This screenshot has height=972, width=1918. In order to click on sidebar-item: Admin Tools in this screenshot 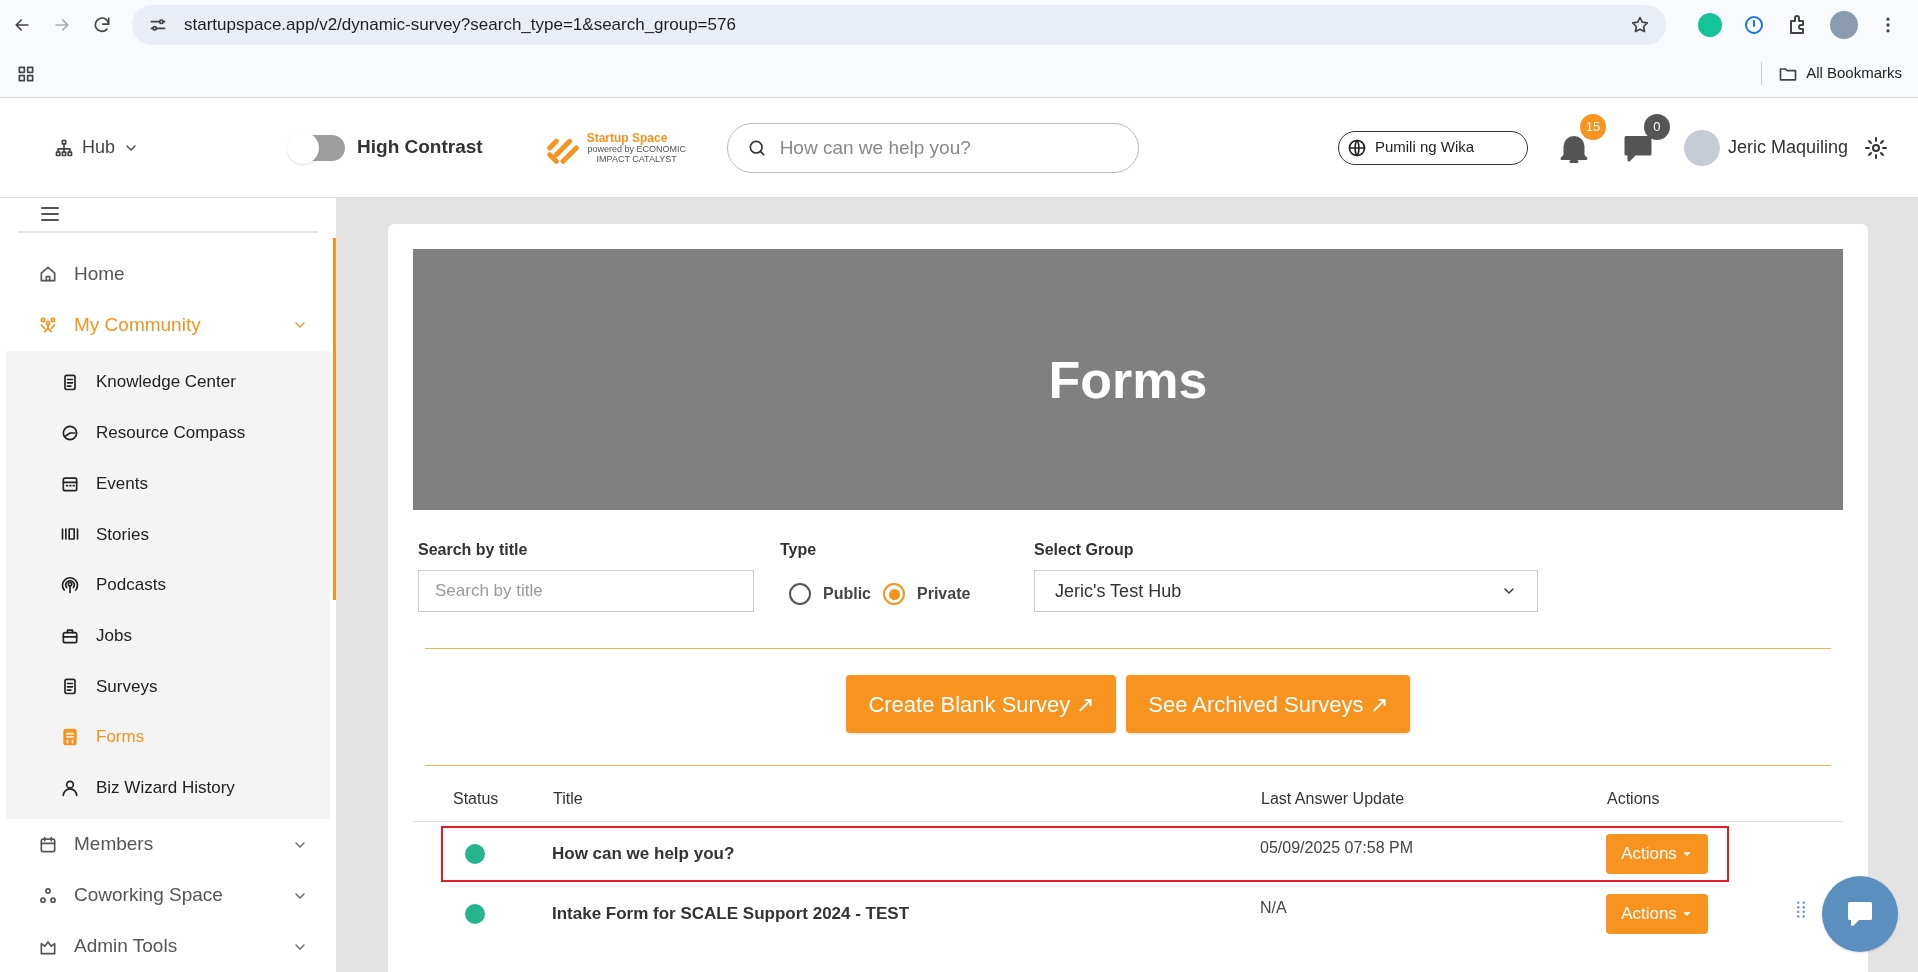, I will do `click(168, 946)`.